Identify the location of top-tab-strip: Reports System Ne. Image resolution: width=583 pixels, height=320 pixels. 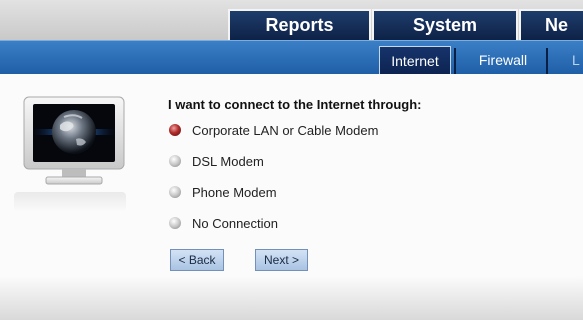
(291, 20).